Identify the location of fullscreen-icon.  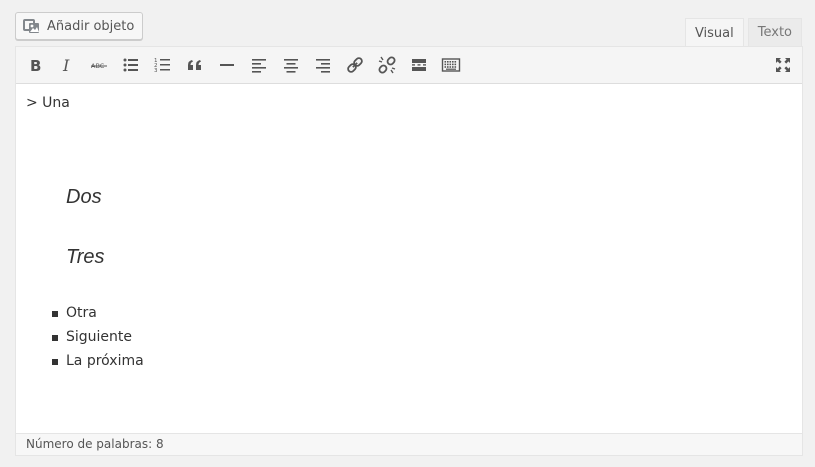
(783, 65).